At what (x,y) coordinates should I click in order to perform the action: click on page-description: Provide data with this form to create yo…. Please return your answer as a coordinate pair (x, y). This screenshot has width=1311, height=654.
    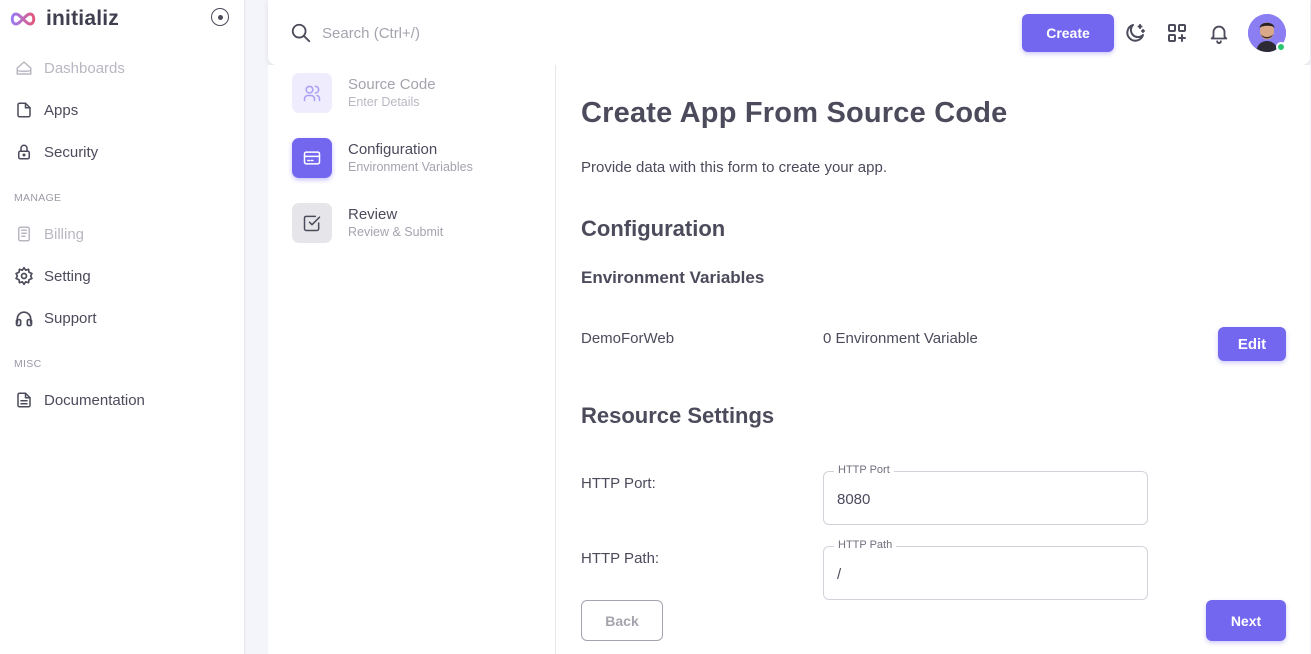
    Looking at the image, I should click on (734, 167).